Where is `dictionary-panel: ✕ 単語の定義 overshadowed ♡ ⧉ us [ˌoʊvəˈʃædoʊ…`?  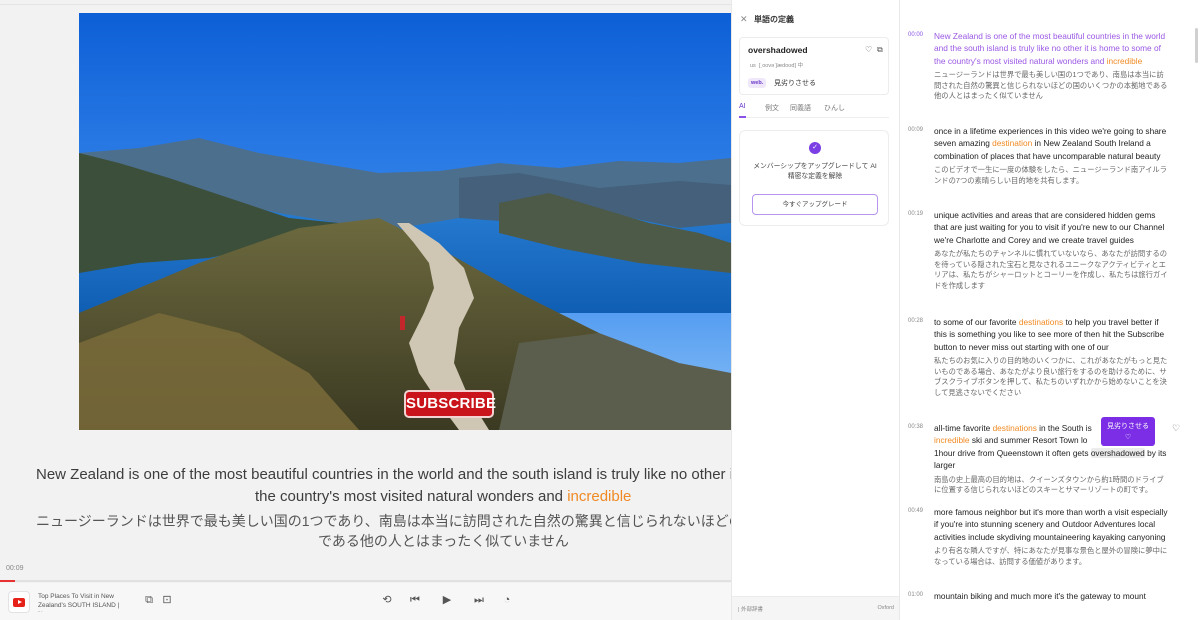 dictionary-panel: ✕ 単語の定義 overshadowed ♡ ⧉ us [ˌoʊvəˈʃædoʊ… is located at coordinates (815, 310).